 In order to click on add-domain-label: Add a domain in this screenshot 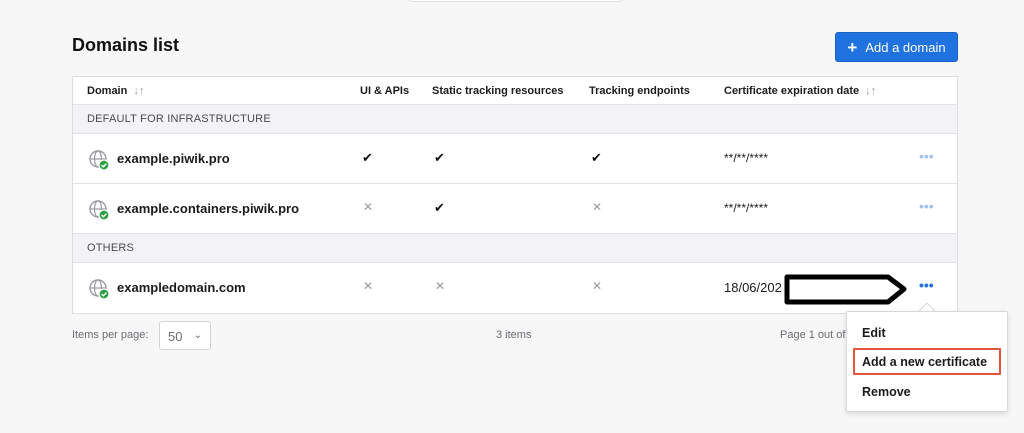, I will do `click(905, 47)`.